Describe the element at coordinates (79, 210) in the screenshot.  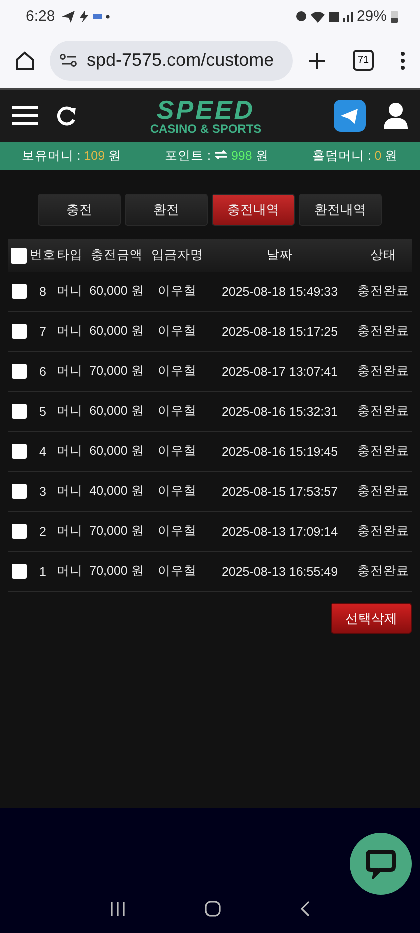
I see `tab: 충전` at that location.